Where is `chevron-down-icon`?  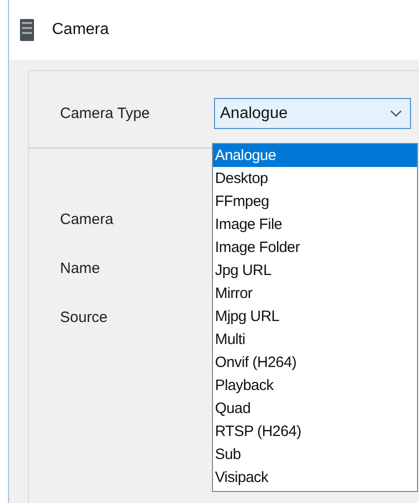
chevron-down-icon is located at coordinates (396, 114).